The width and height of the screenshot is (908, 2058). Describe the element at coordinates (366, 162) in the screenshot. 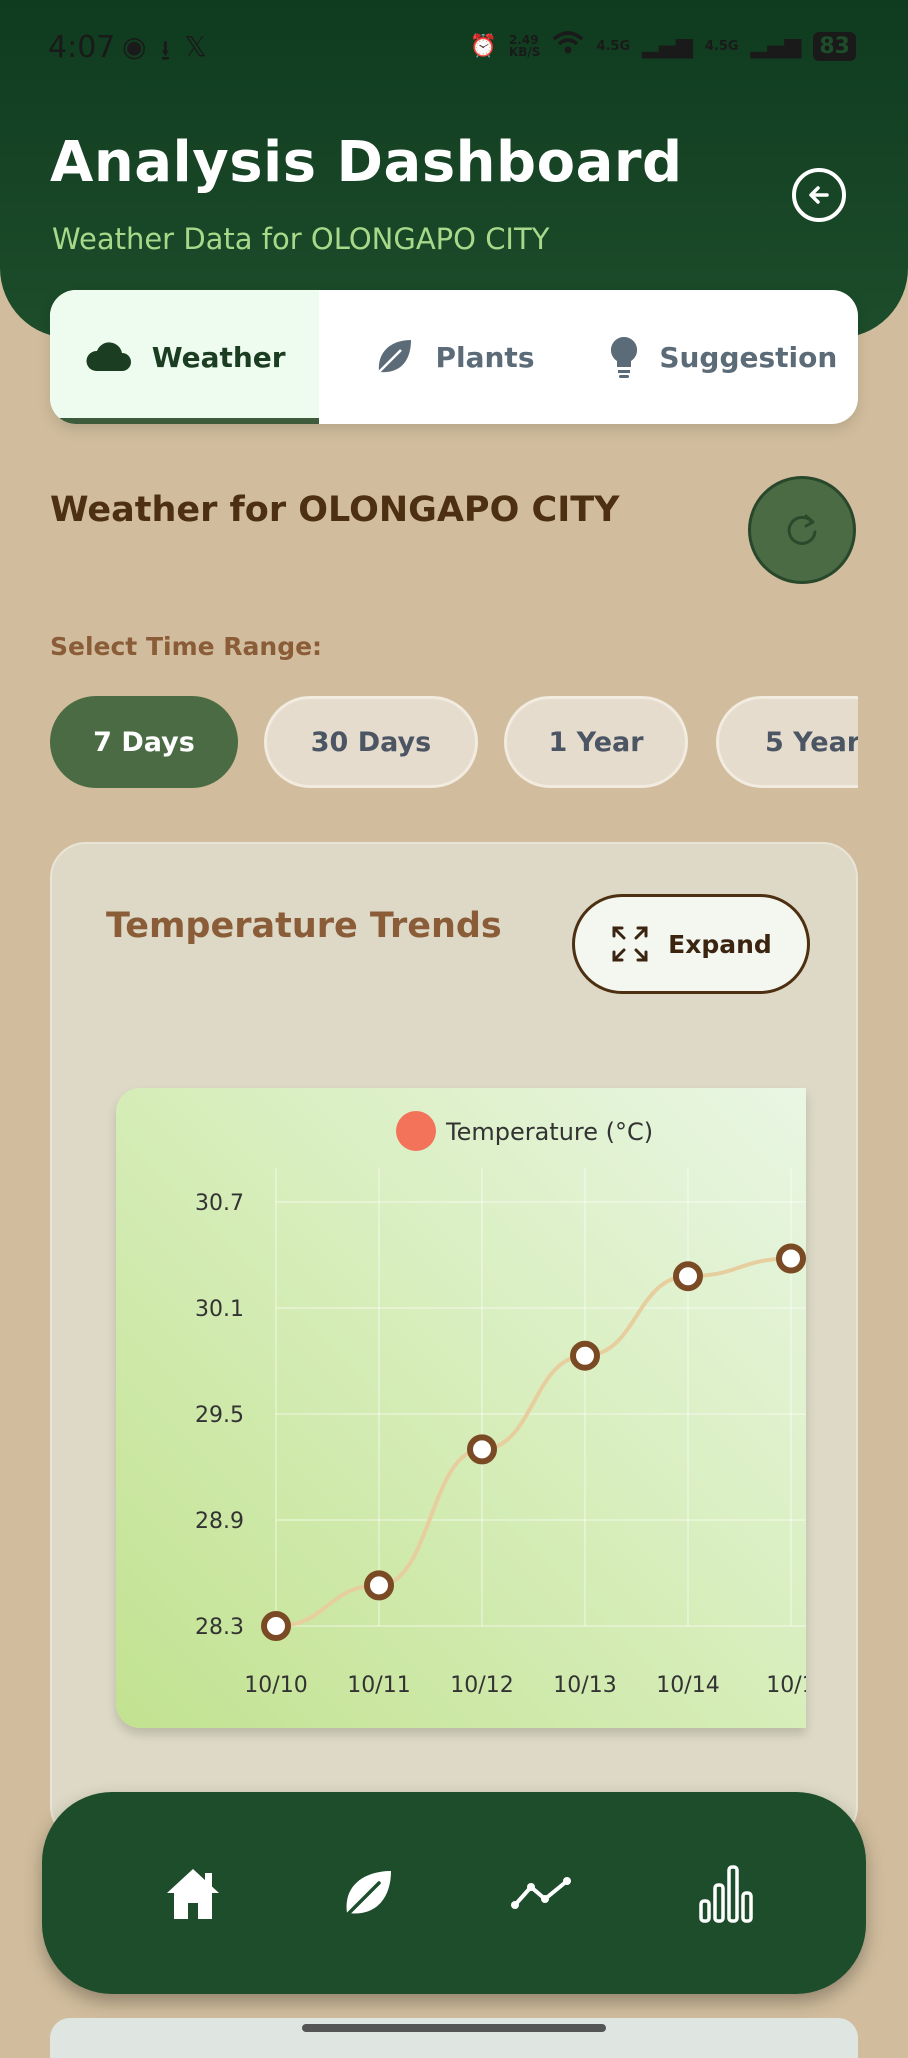

I see `page-title: Analysis Dashboard` at that location.